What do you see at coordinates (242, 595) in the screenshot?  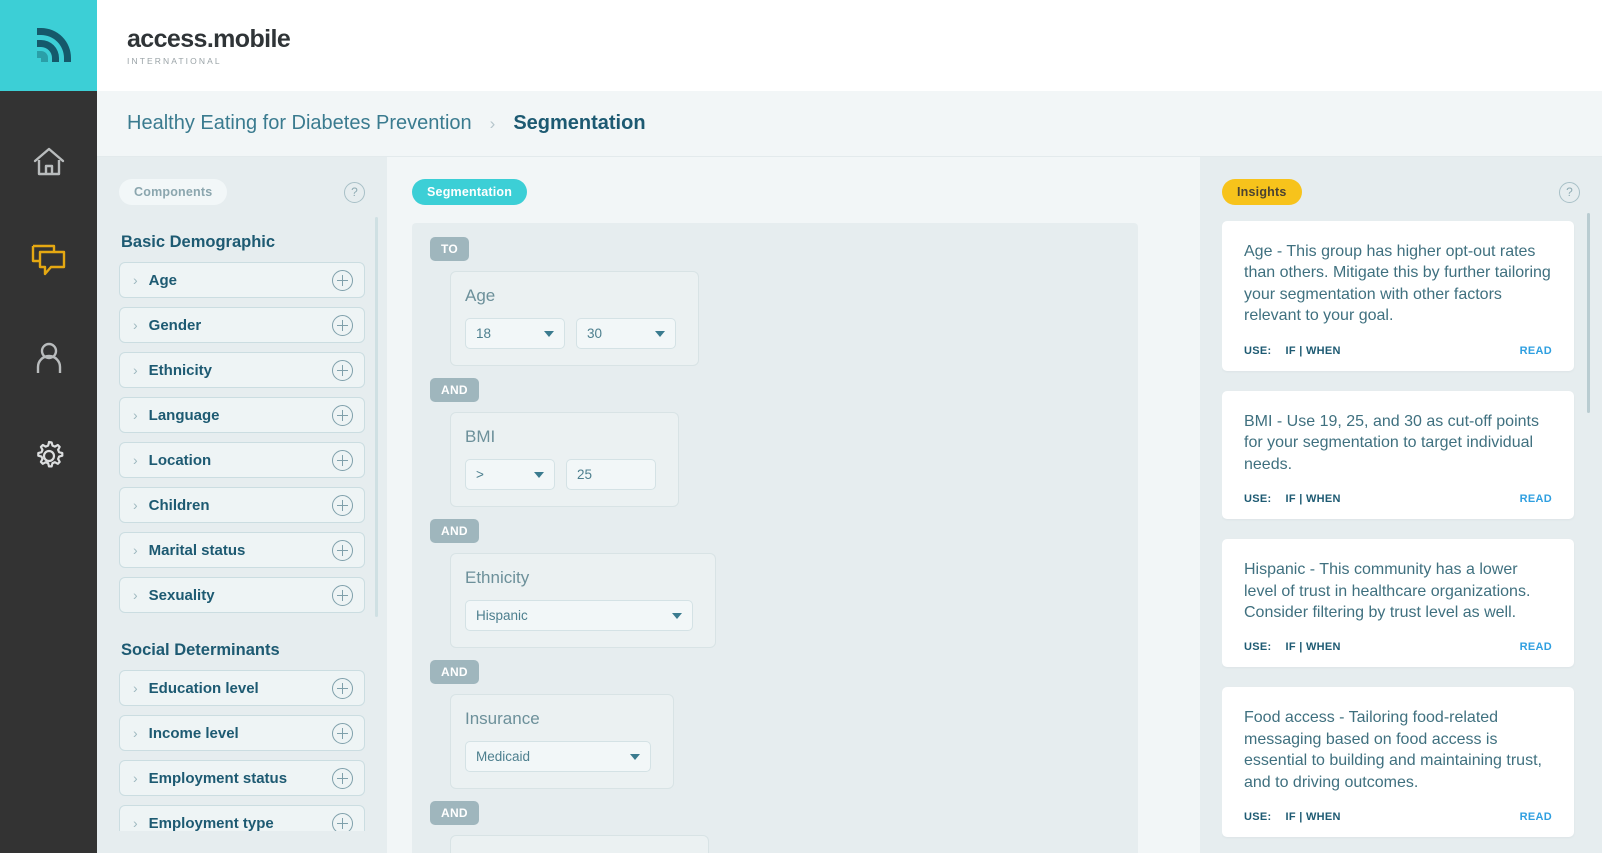 I see `component-row: › Sexuality` at bounding box center [242, 595].